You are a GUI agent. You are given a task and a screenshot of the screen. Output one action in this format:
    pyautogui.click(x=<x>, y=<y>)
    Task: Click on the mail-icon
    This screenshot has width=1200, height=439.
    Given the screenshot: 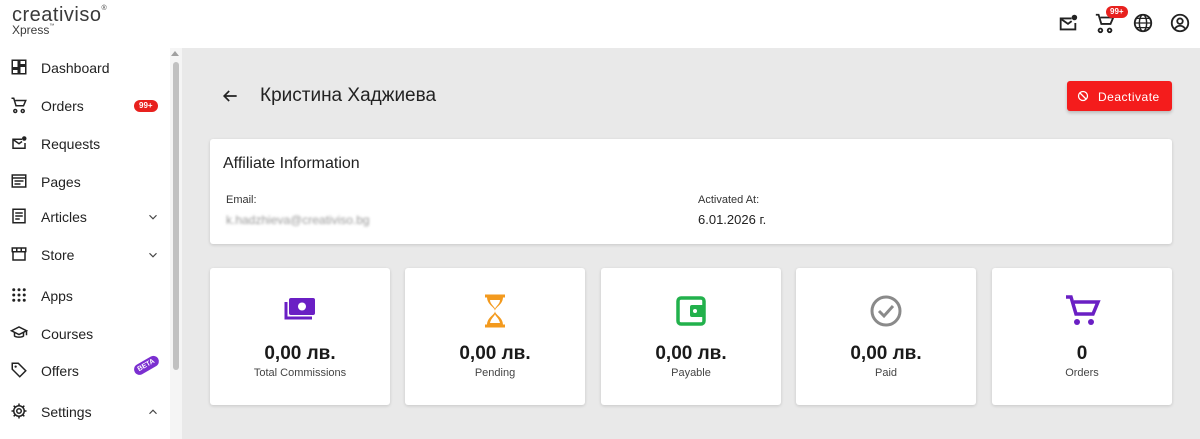 What is the action you would take?
    pyautogui.click(x=20, y=144)
    